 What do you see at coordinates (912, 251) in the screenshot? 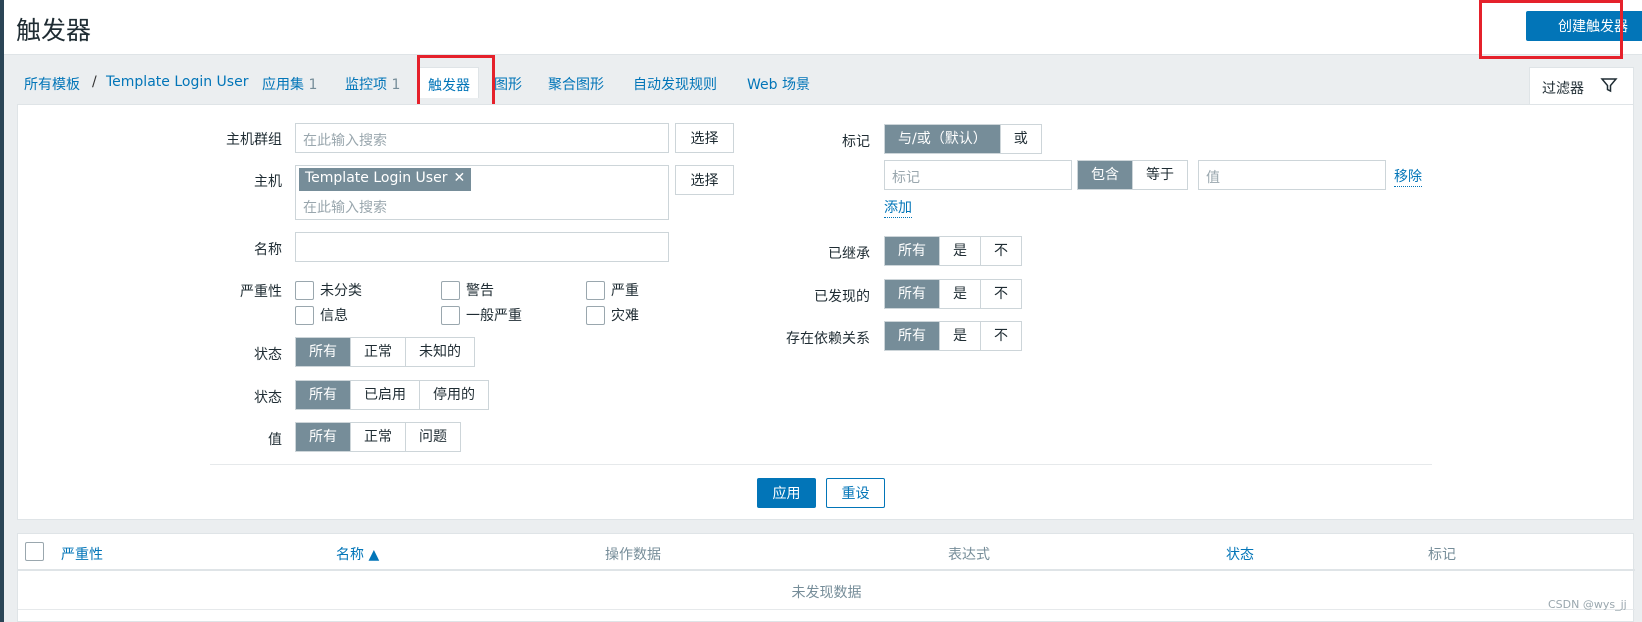
I see `inherited-option-all: 所有` at bounding box center [912, 251].